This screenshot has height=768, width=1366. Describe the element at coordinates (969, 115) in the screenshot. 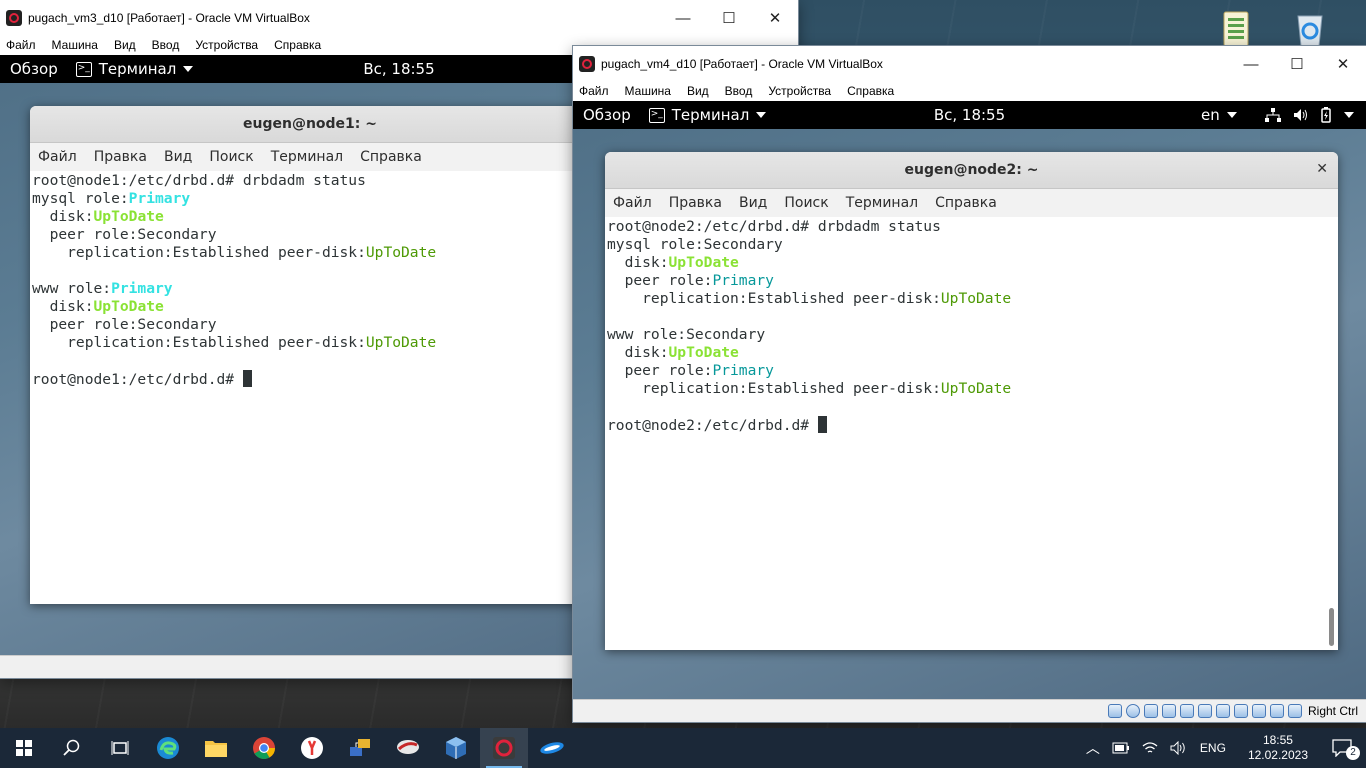

I see `vm4-gnome-topbar: Обзор >_ Терминал Вс, 18:55 en` at that location.